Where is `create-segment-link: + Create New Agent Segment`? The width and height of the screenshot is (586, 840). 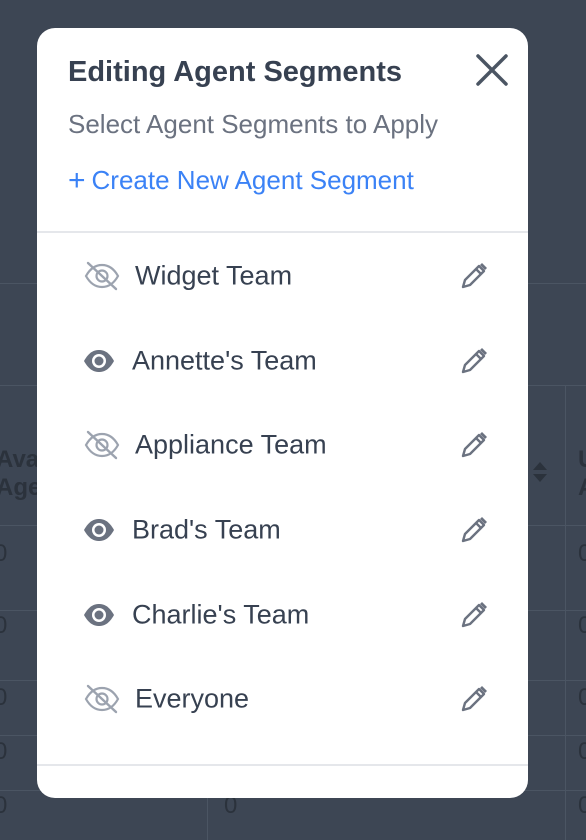
create-segment-link: + Create New Agent Segment is located at coordinates (241, 180).